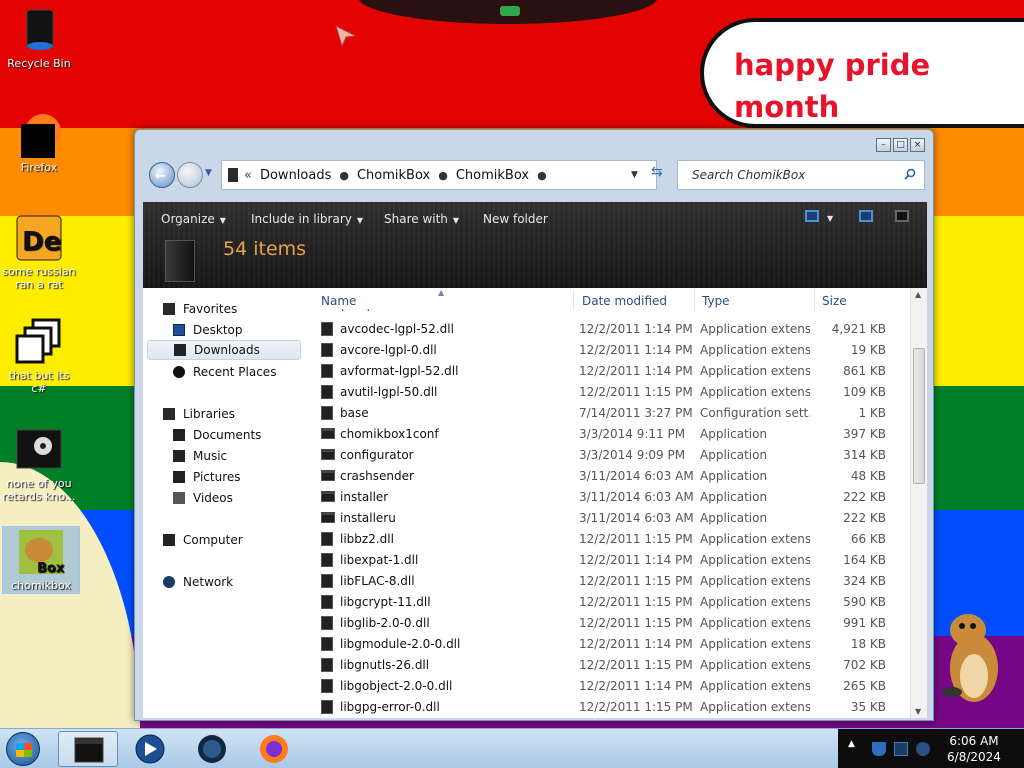 The height and width of the screenshot is (768, 1024). What do you see at coordinates (901, 749) in the screenshot?
I see `network-status-icon` at bounding box center [901, 749].